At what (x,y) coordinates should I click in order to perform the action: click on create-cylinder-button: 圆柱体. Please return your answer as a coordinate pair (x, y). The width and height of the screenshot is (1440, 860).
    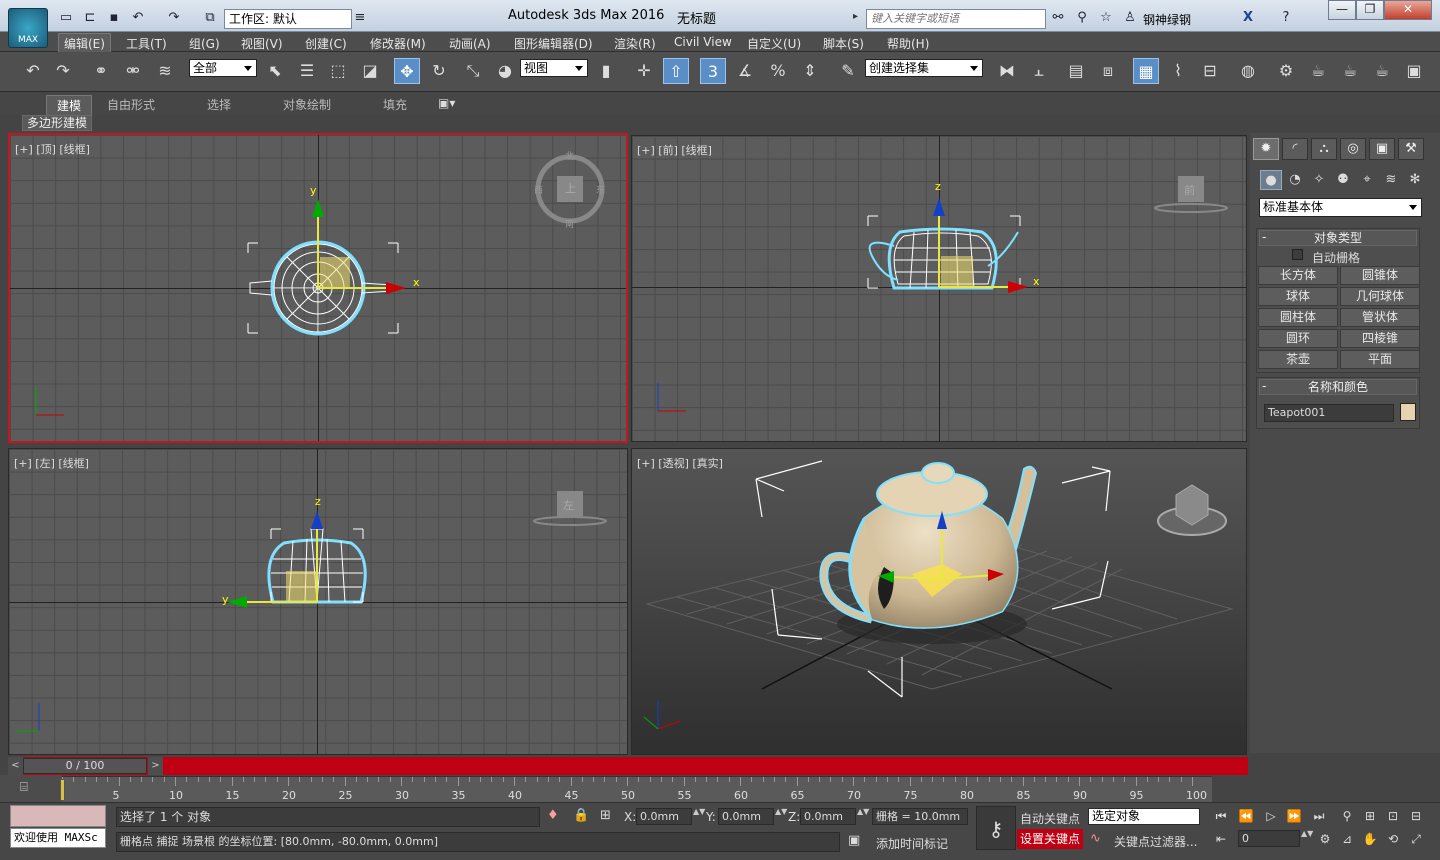
    Looking at the image, I should click on (1298, 317).